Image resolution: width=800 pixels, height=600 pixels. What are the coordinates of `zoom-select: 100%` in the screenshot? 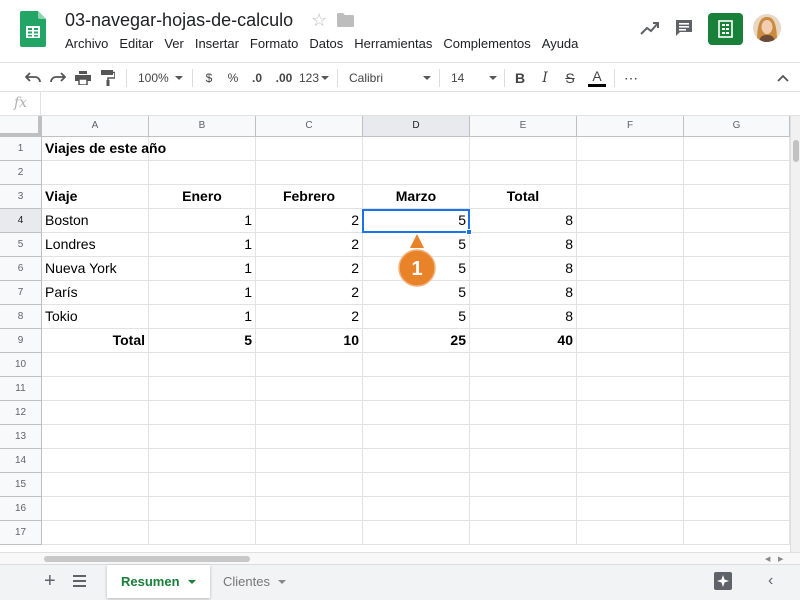 It's located at (162, 78).